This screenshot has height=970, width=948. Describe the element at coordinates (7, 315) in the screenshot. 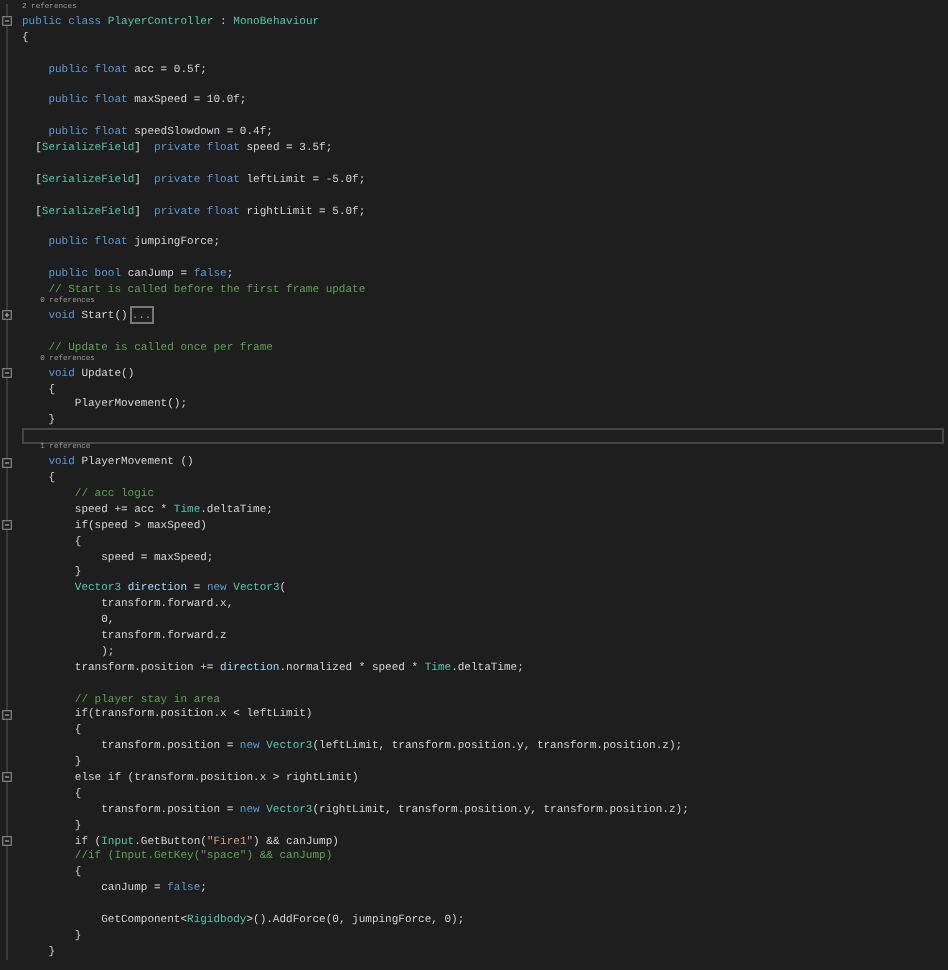

I see `expand-icon` at that location.